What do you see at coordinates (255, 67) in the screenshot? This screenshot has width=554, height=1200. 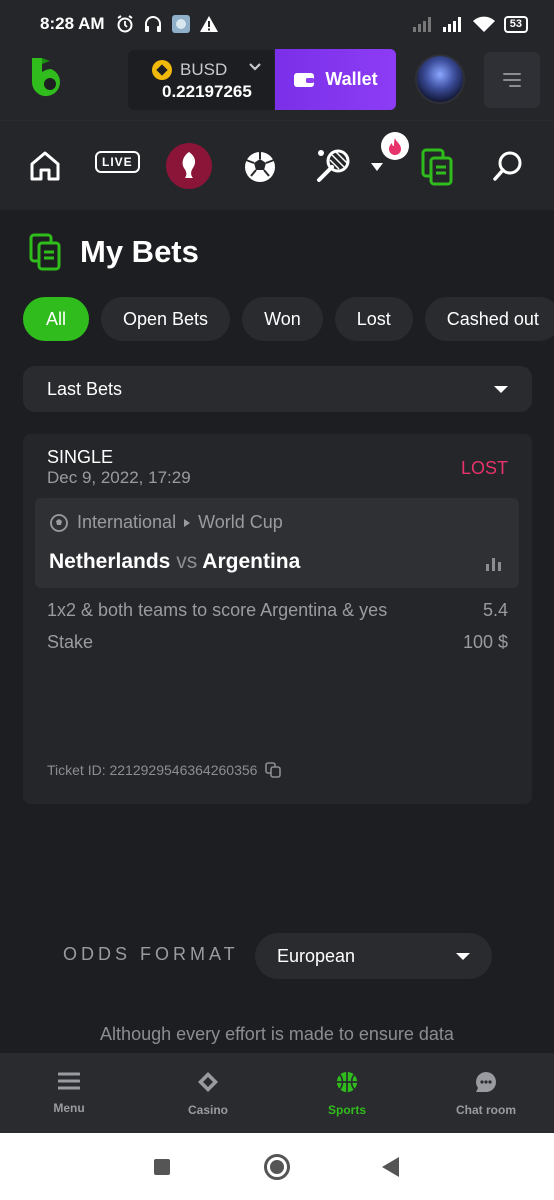 I see `chevron-down-icon` at bounding box center [255, 67].